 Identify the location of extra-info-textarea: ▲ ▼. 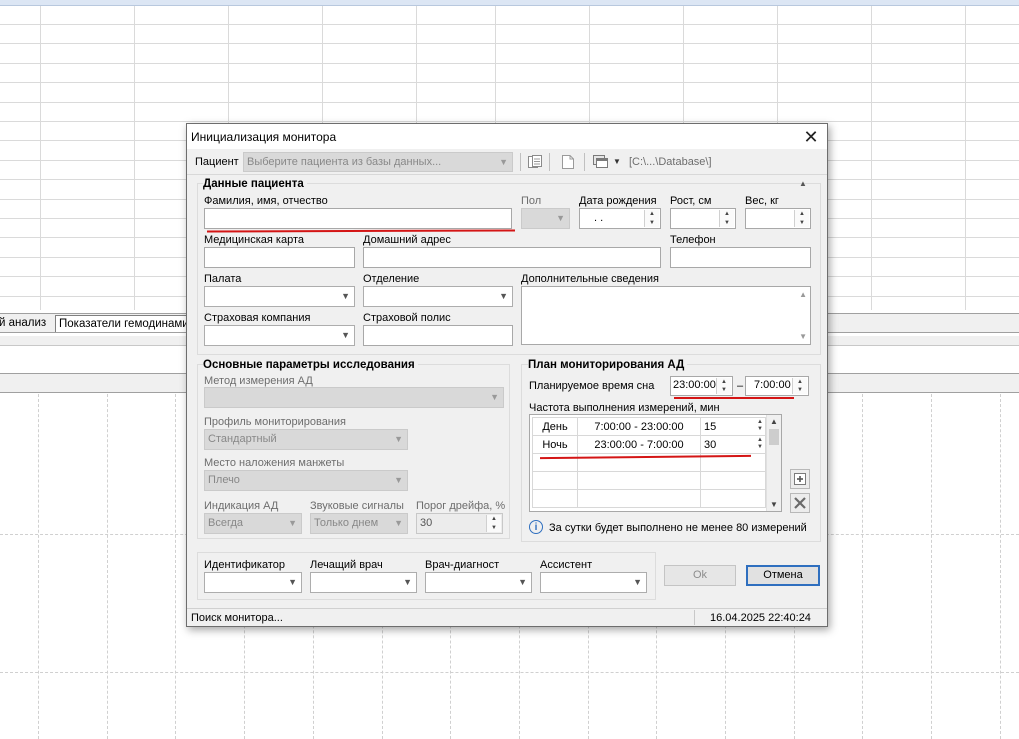
(666, 315).